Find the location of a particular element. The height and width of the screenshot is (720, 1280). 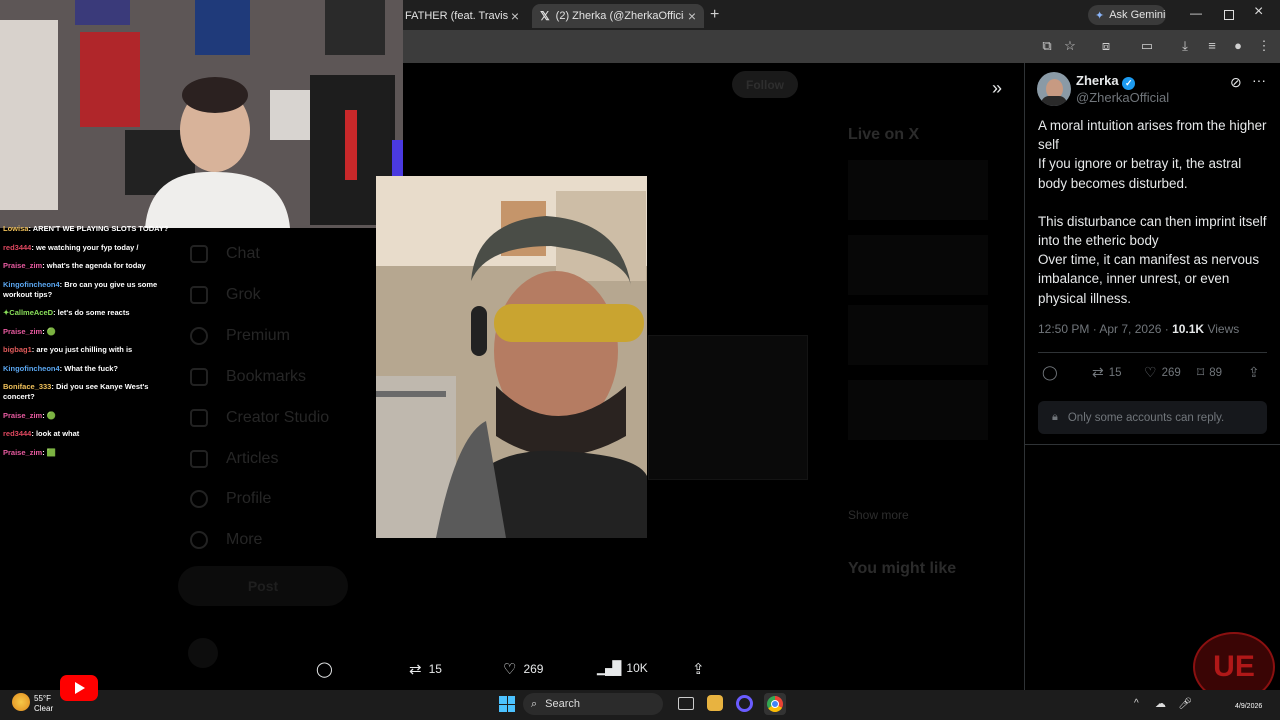

media-like-button: ♡ 269 is located at coordinates (523, 669).